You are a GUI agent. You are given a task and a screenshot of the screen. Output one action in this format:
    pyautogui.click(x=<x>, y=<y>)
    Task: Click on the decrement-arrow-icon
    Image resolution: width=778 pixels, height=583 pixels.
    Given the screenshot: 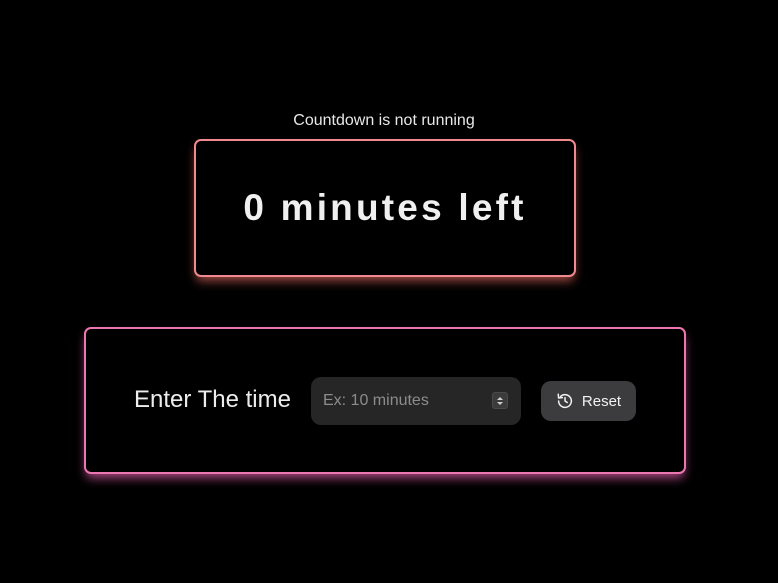 What is the action you would take?
    pyautogui.click(x=500, y=403)
    